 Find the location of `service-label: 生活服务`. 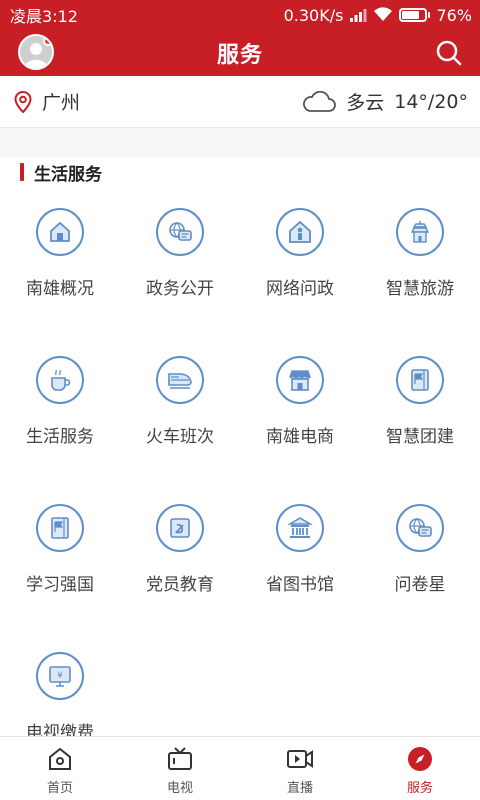

service-label: 生活服务 is located at coordinates (60, 437).